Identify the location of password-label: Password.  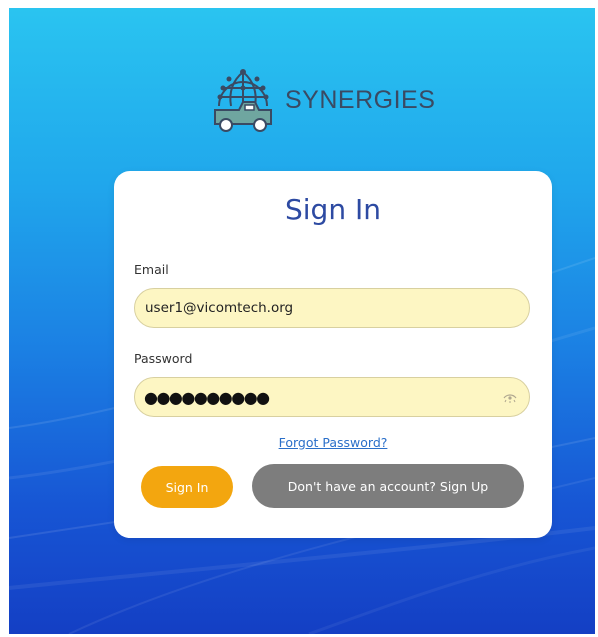
(163, 358).